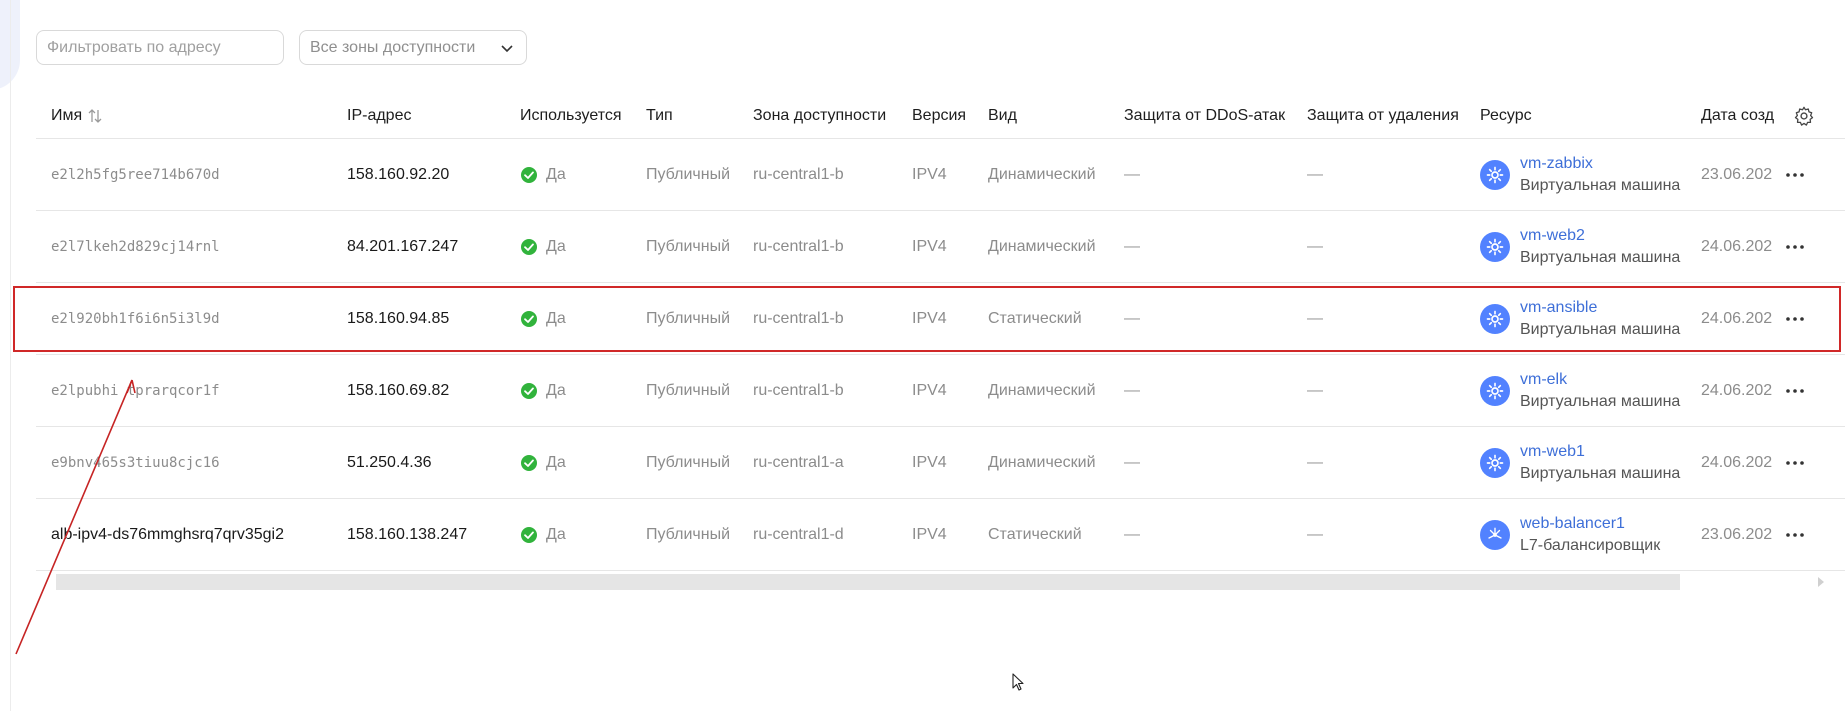 The height and width of the screenshot is (711, 1845). What do you see at coordinates (868, 582) in the screenshot?
I see `horizontal-scrollbar` at bounding box center [868, 582].